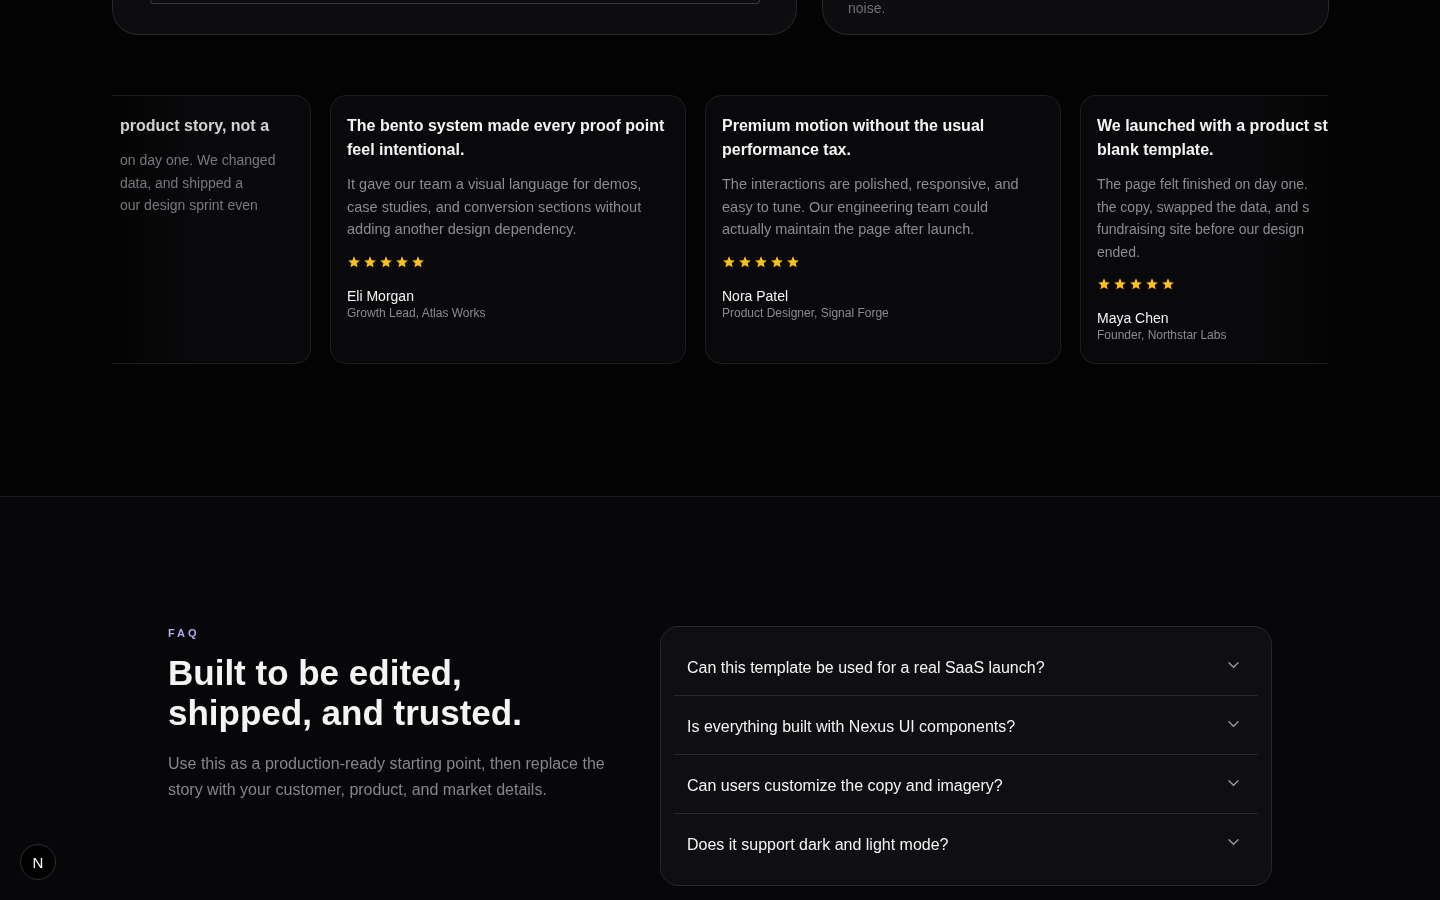 Image resolution: width=1440 pixels, height=900 pixels. What do you see at coordinates (184, 633) in the screenshot?
I see `section-label: FAQ` at bounding box center [184, 633].